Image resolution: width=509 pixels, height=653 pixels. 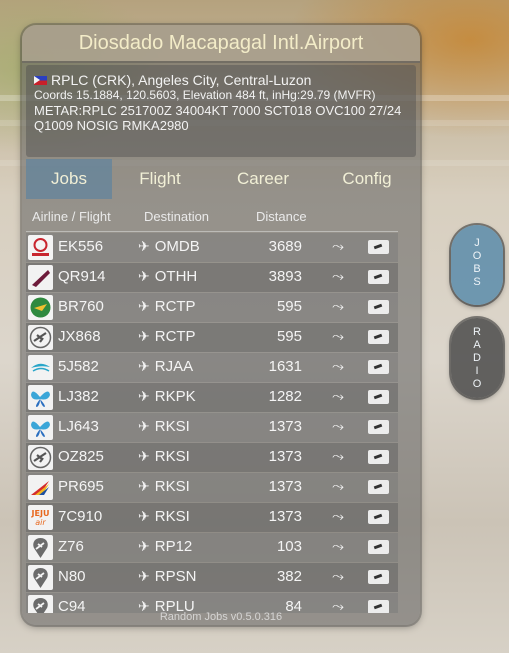 What do you see at coordinates (212, 217) in the screenshot?
I see `jobs-table-header: Airline / Flight Destination Distance` at bounding box center [212, 217].